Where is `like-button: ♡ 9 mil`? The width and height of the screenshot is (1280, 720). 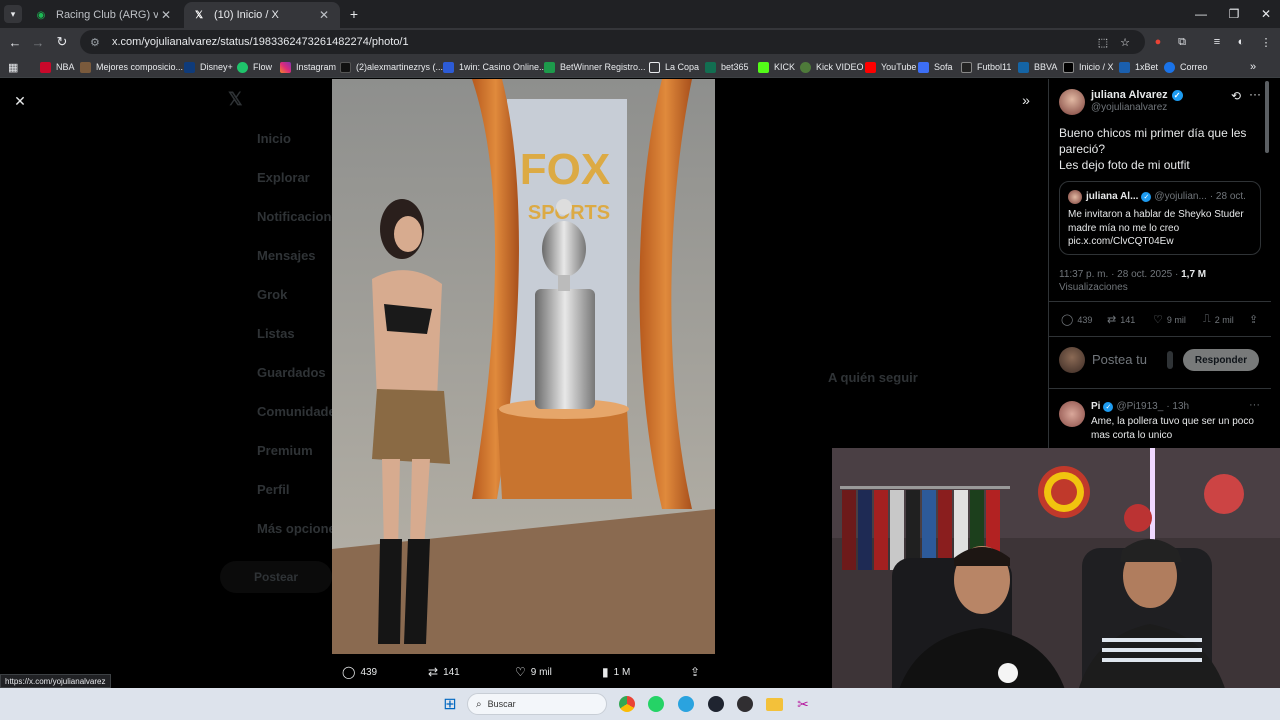
like-button: ♡ 9 mil is located at coordinates (1169, 319).